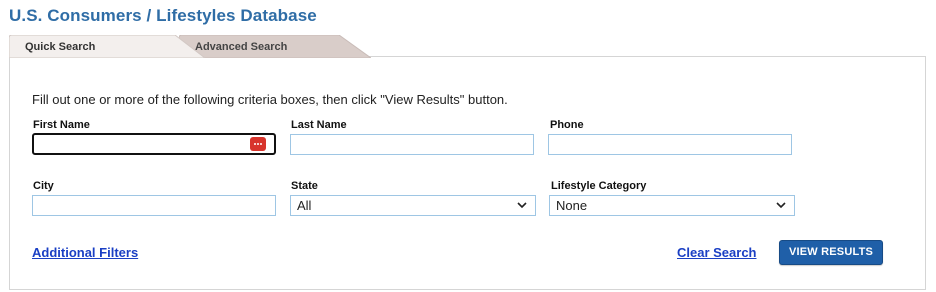 The image size is (936, 292). What do you see at coordinates (154, 205) in the screenshot?
I see `city-input` at bounding box center [154, 205].